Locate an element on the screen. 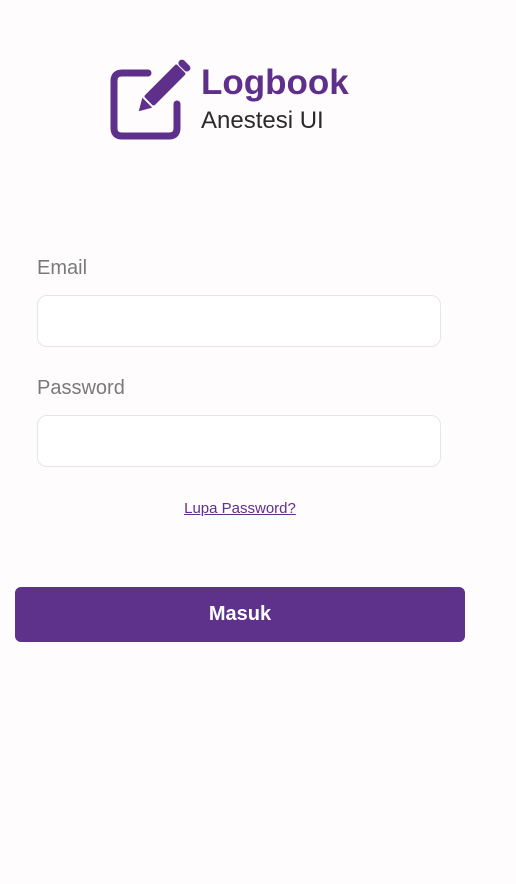 The height and width of the screenshot is (884, 516). login-button: Masuk is located at coordinates (240, 614).